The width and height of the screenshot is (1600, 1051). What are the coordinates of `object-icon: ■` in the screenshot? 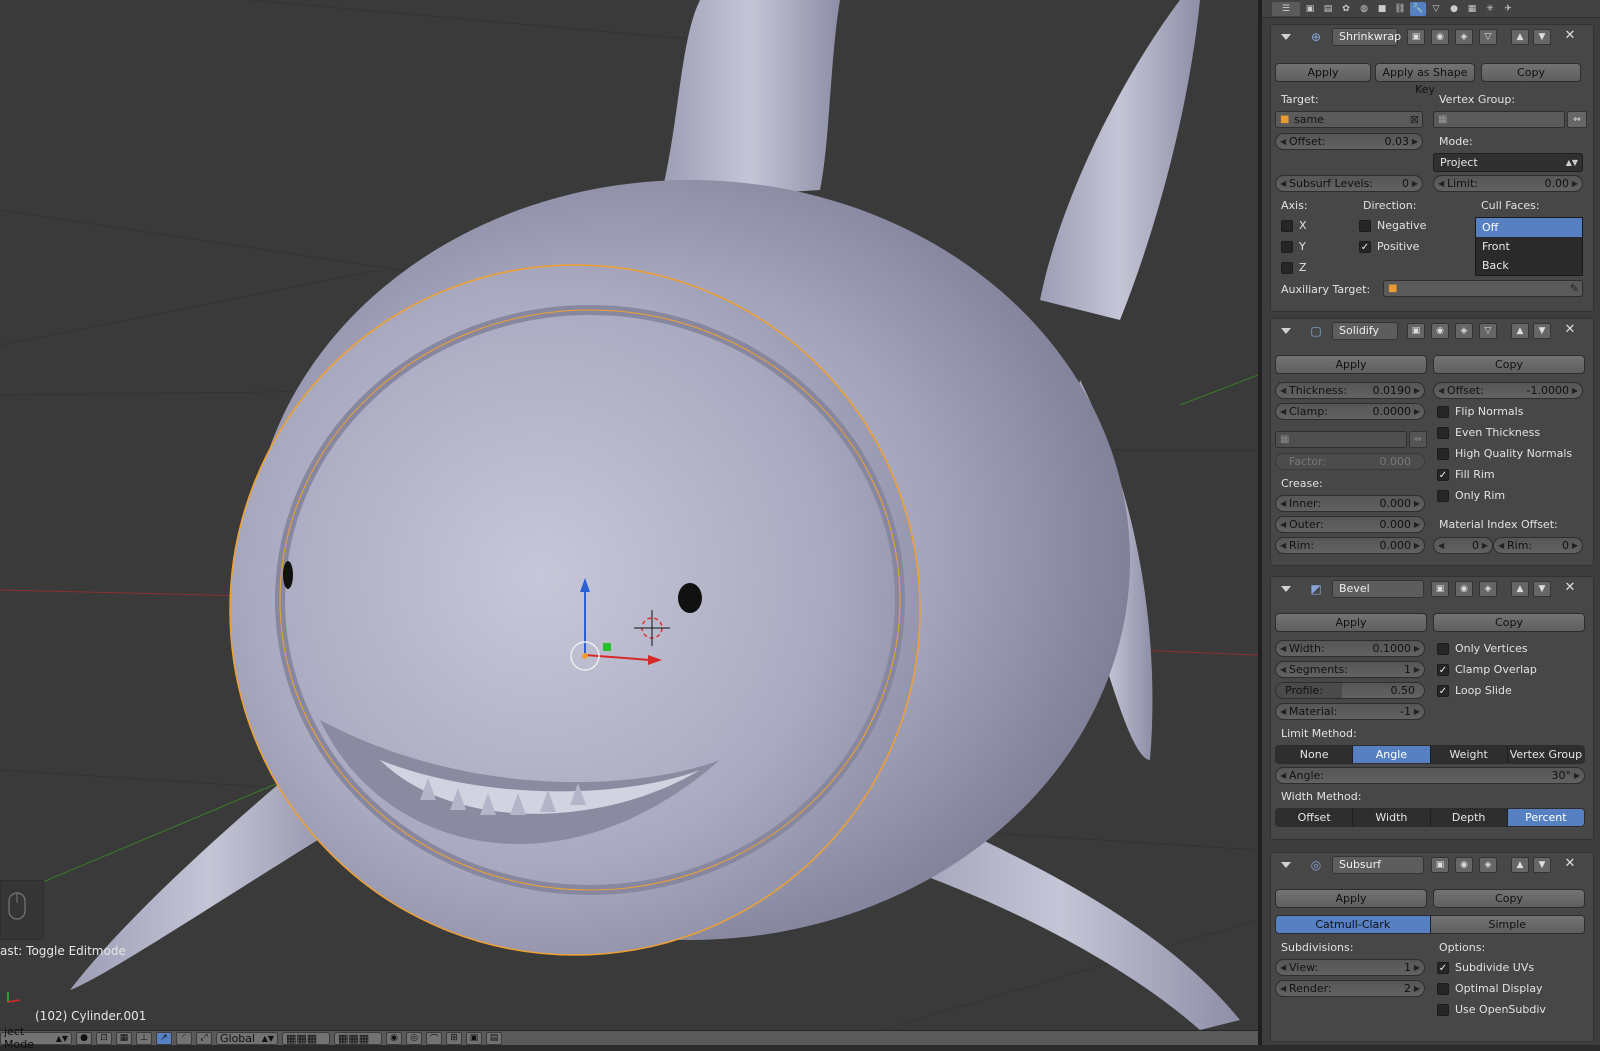 It's located at (1382, 9).